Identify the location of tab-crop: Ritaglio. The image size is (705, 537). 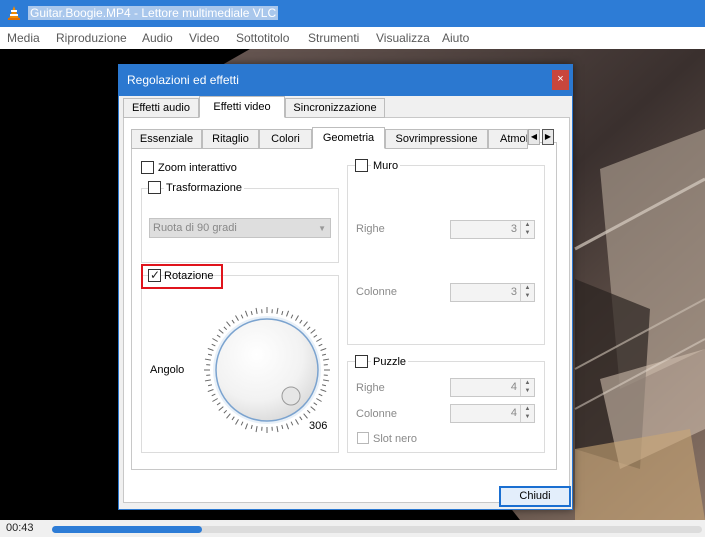
(230, 139).